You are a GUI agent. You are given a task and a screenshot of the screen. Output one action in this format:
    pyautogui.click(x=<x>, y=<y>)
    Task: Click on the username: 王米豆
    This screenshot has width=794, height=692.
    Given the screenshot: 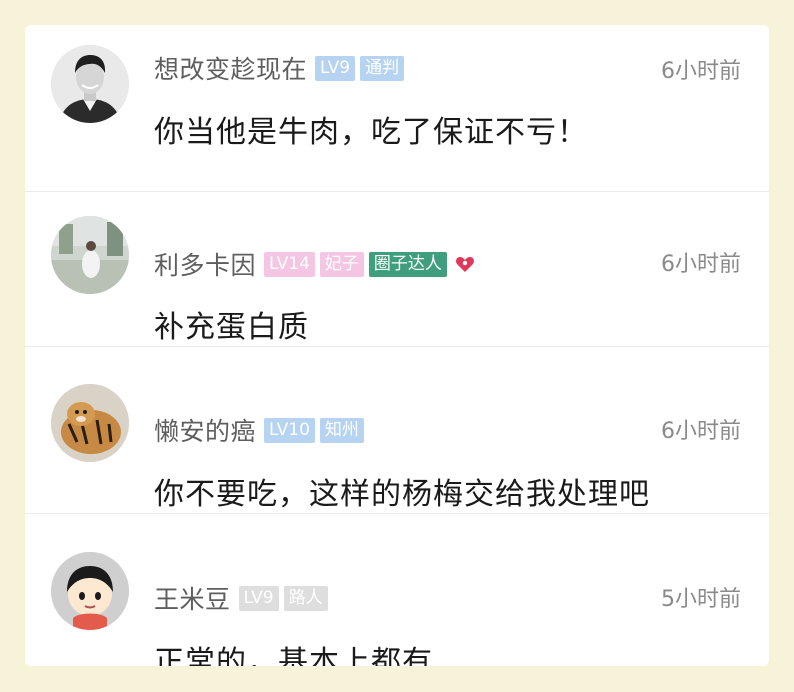 What is the action you would take?
    pyautogui.click(x=192, y=598)
    